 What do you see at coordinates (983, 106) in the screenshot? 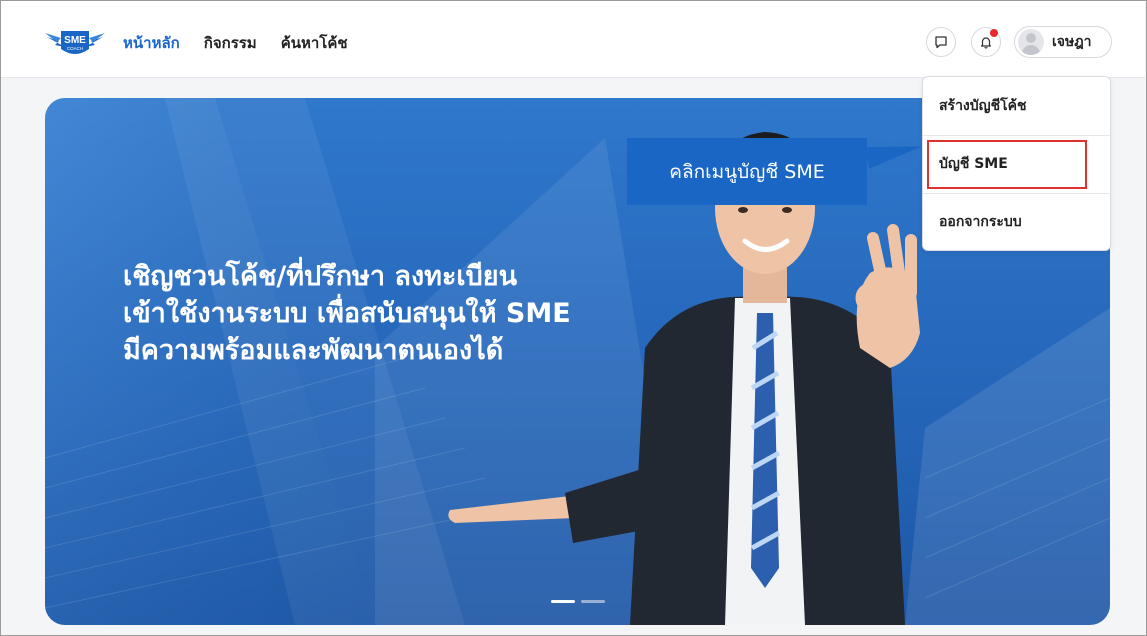
I see `menu-item-label: สร้างบัญชีโค้ช` at bounding box center [983, 106].